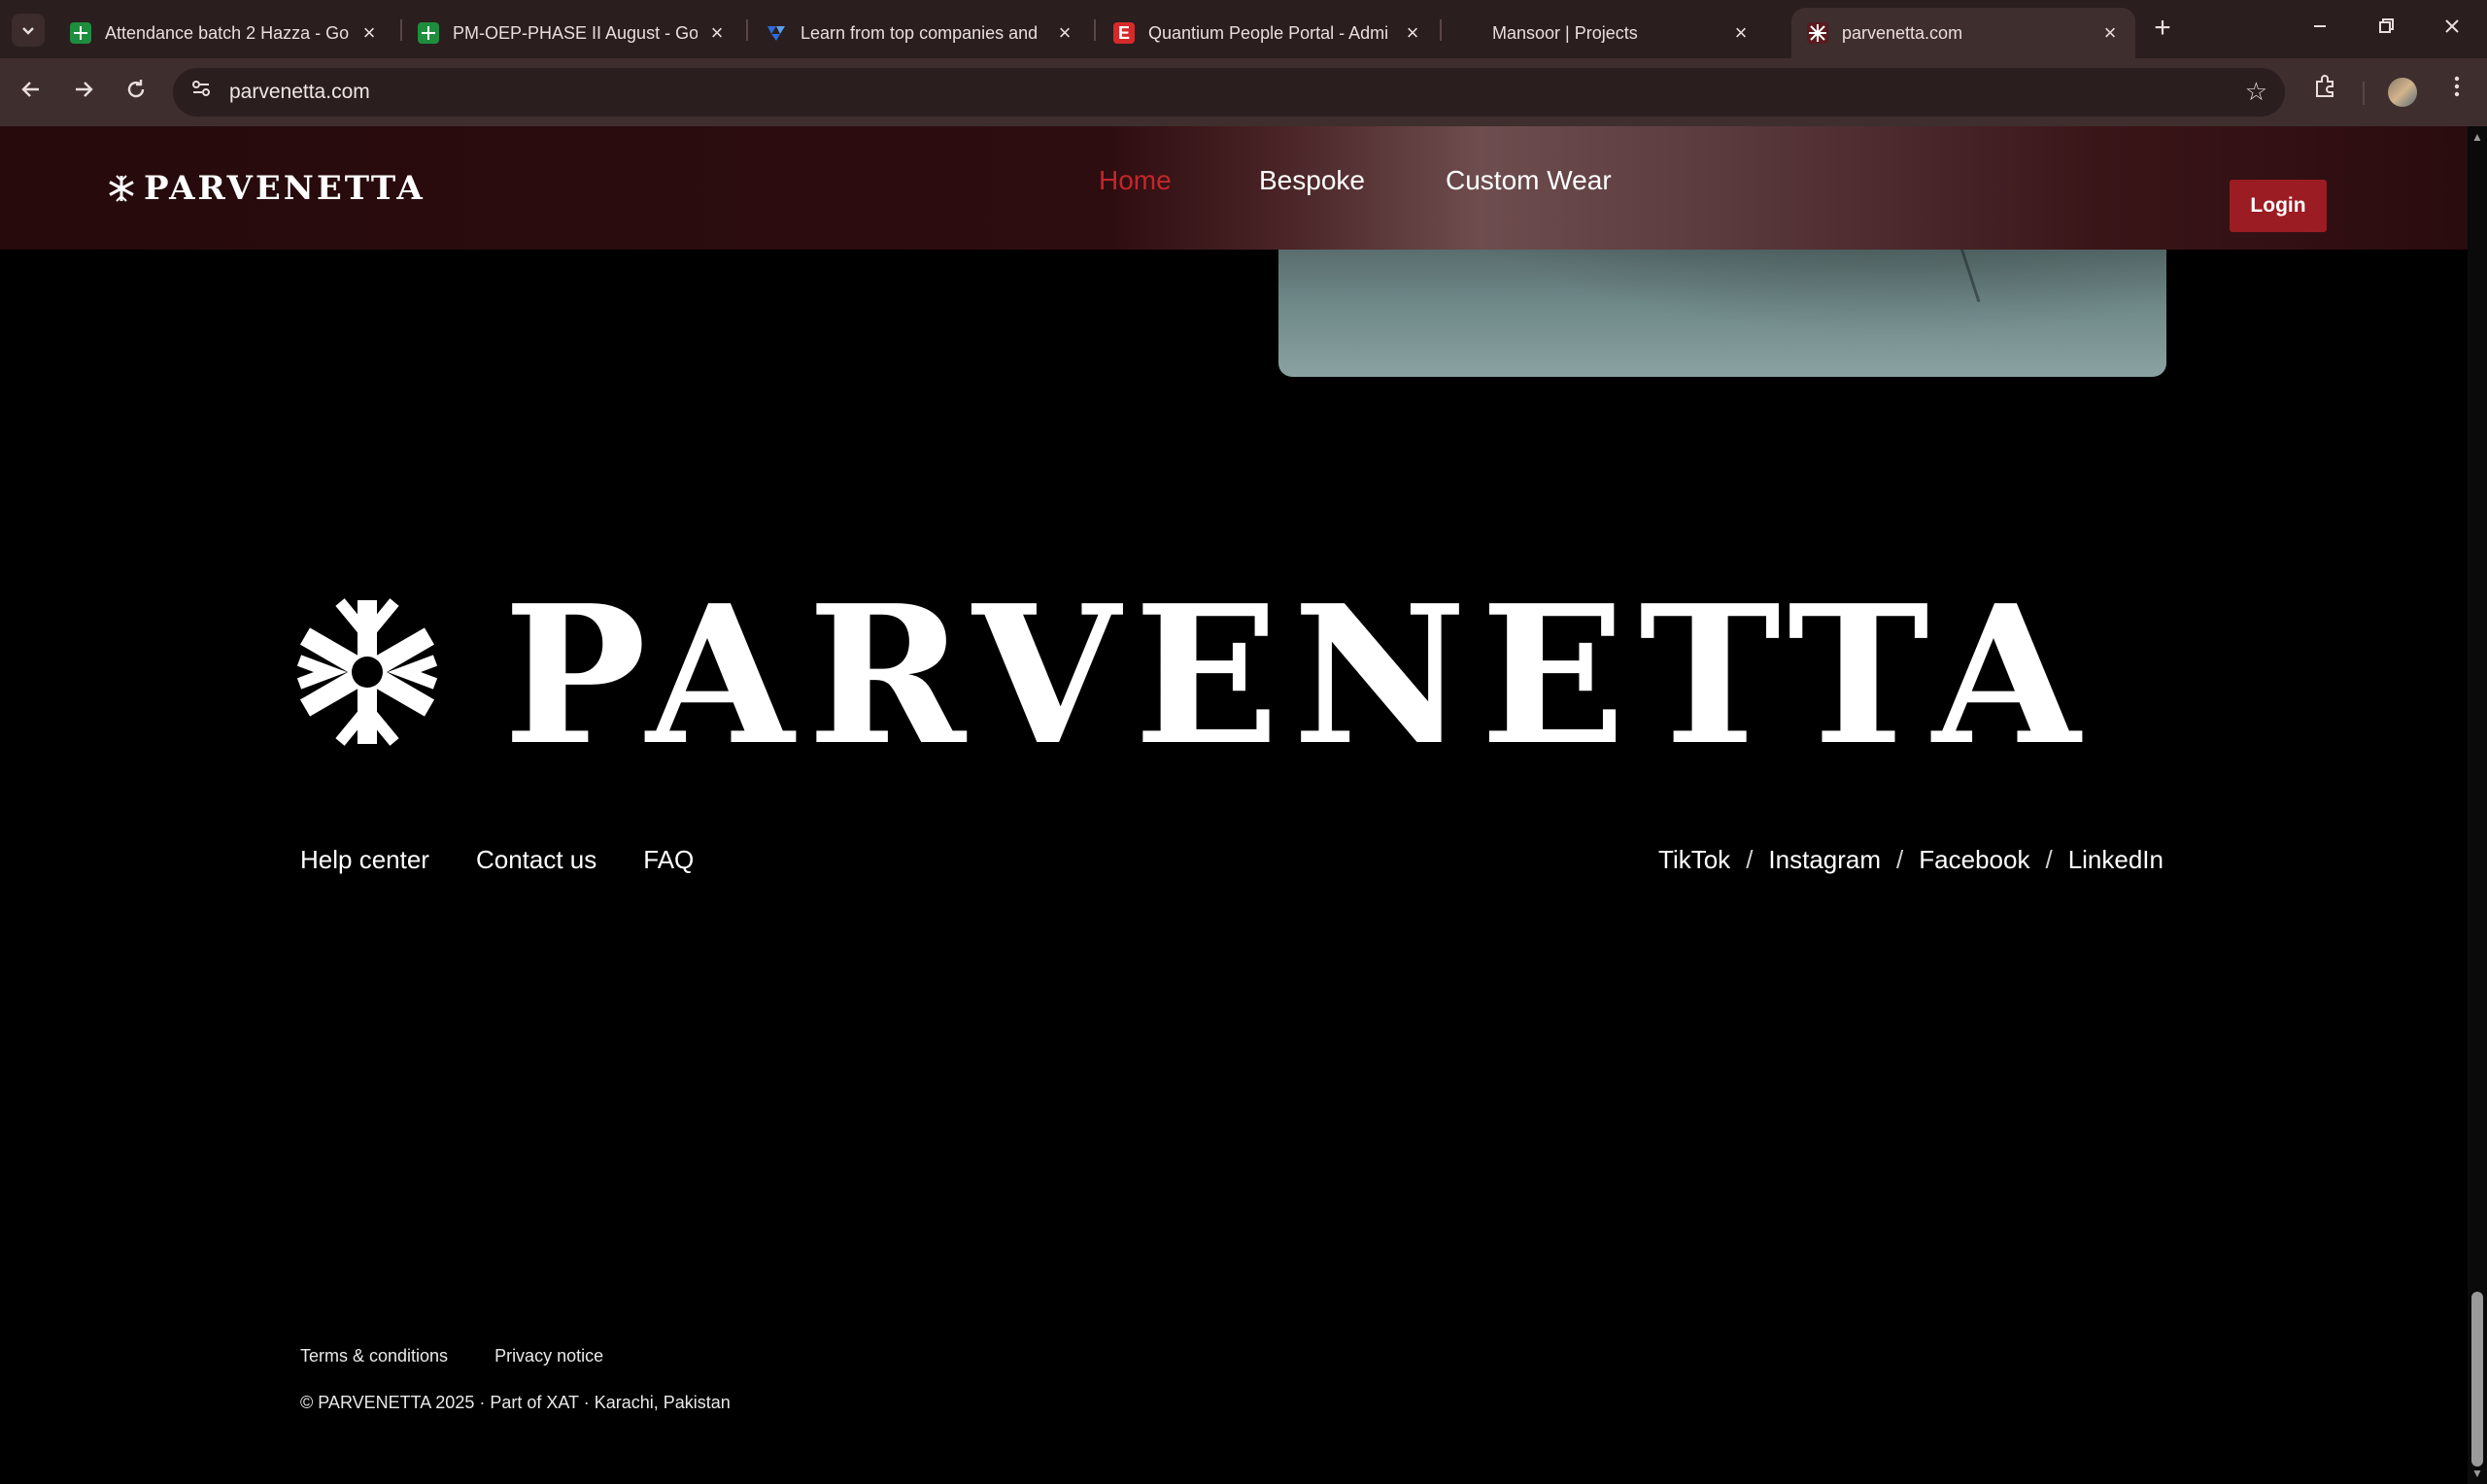 The height and width of the screenshot is (1484, 2487). I want to click on tab-search-button, so click(28, 30).